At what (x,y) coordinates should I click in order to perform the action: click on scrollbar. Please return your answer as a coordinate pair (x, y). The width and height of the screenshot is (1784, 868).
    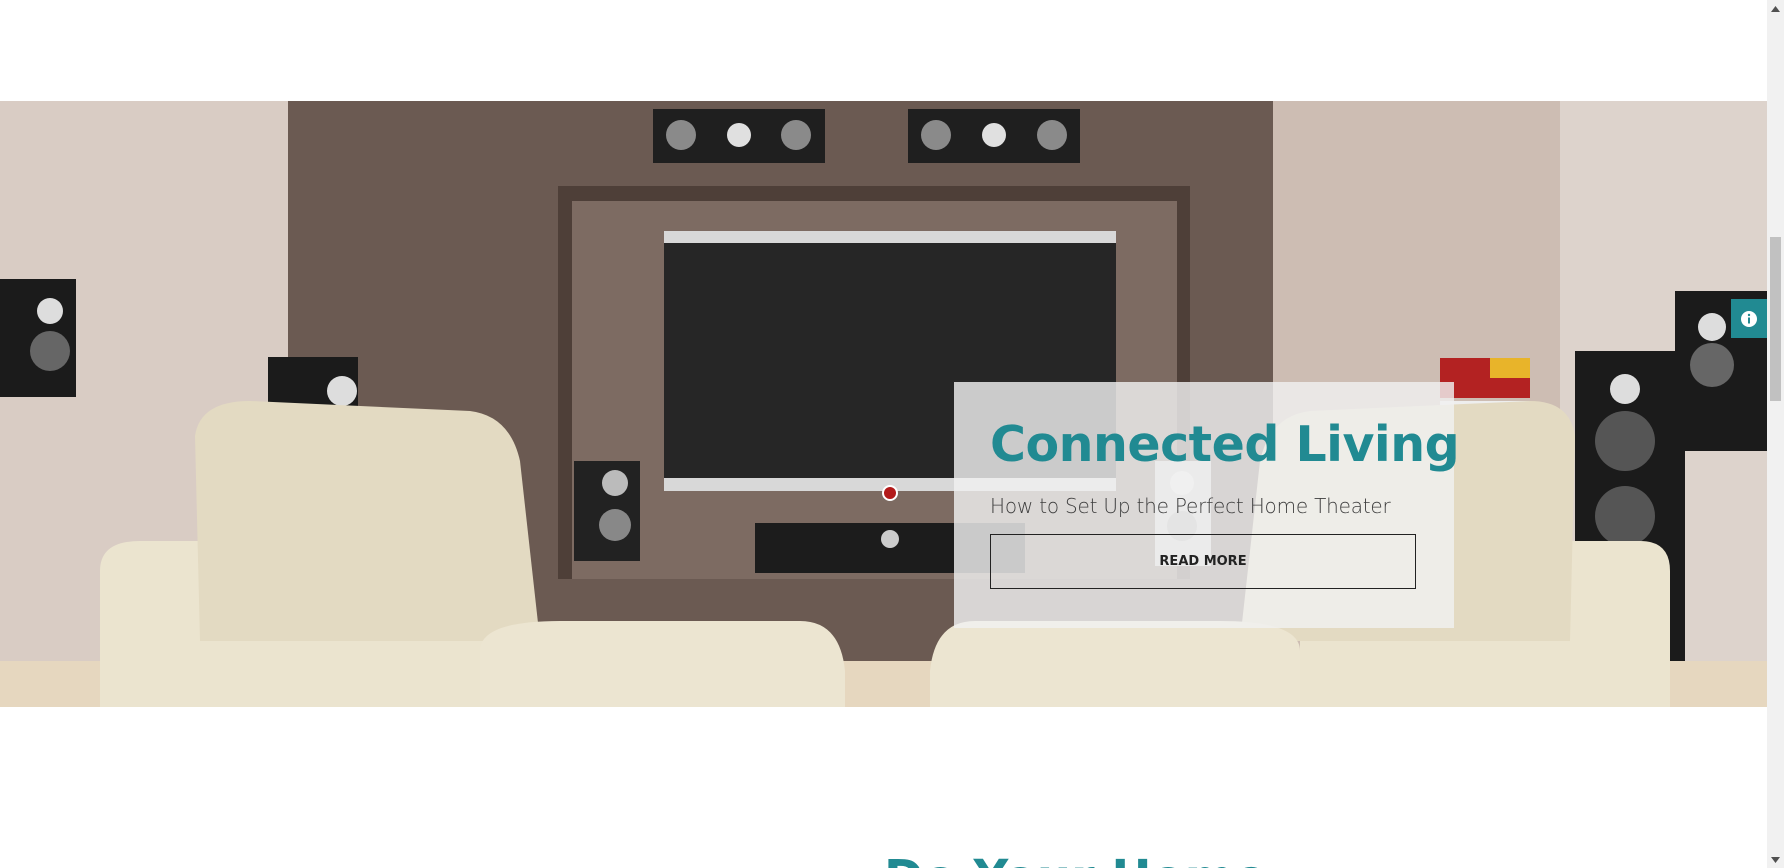
    Looking at the image, I should click on (1775, 434).